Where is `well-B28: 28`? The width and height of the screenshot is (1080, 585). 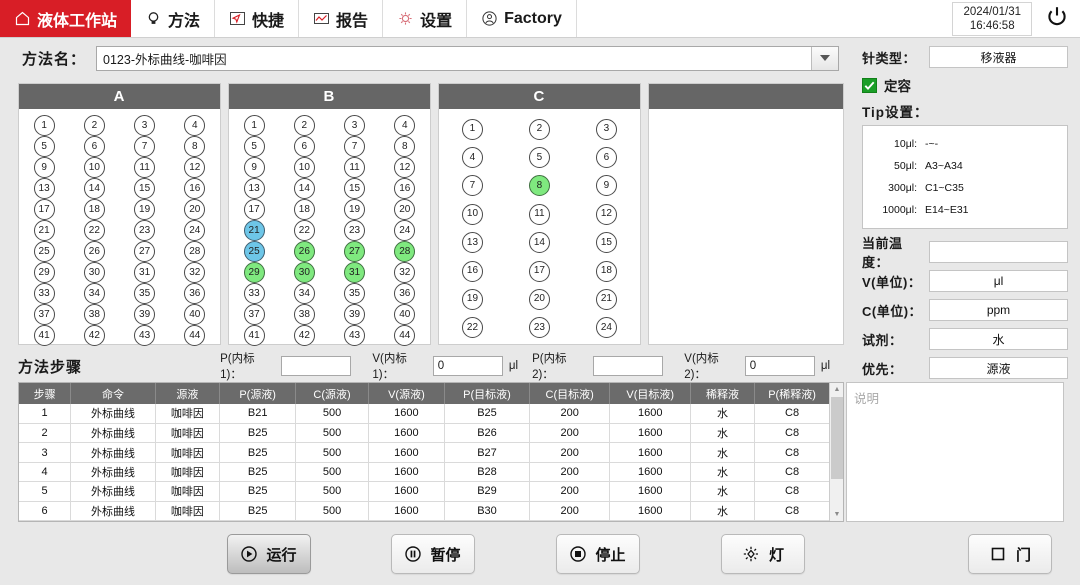 well-B28: 28 is located at coordinates (405, 251).